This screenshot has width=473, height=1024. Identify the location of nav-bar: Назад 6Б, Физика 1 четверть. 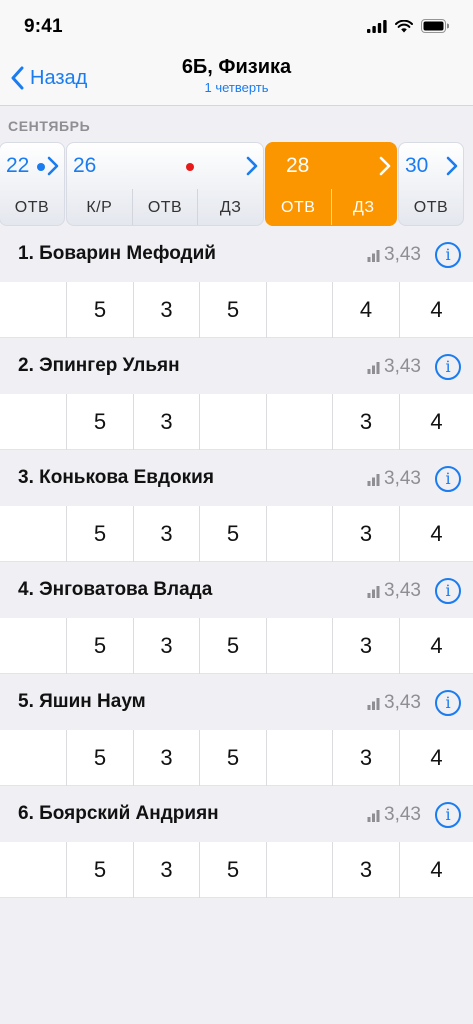
(236, 79).